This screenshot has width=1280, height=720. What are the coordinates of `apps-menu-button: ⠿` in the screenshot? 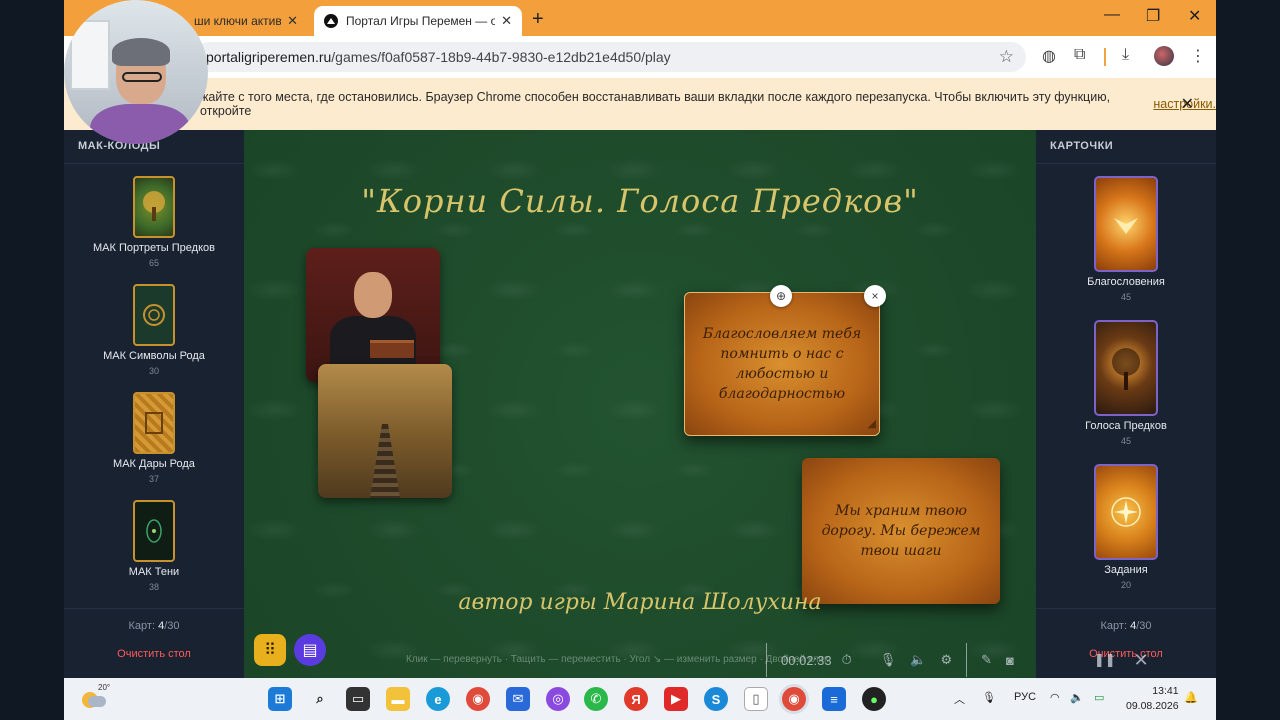 It's located at (270, 650).